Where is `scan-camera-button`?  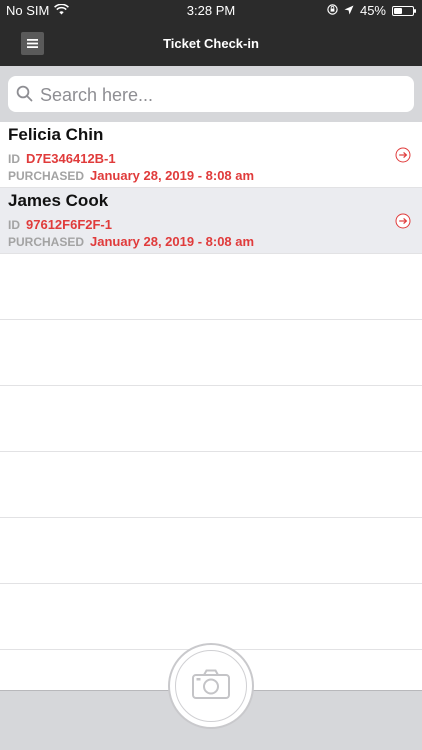
scan-camera-button is located at coordinates (211, 686).